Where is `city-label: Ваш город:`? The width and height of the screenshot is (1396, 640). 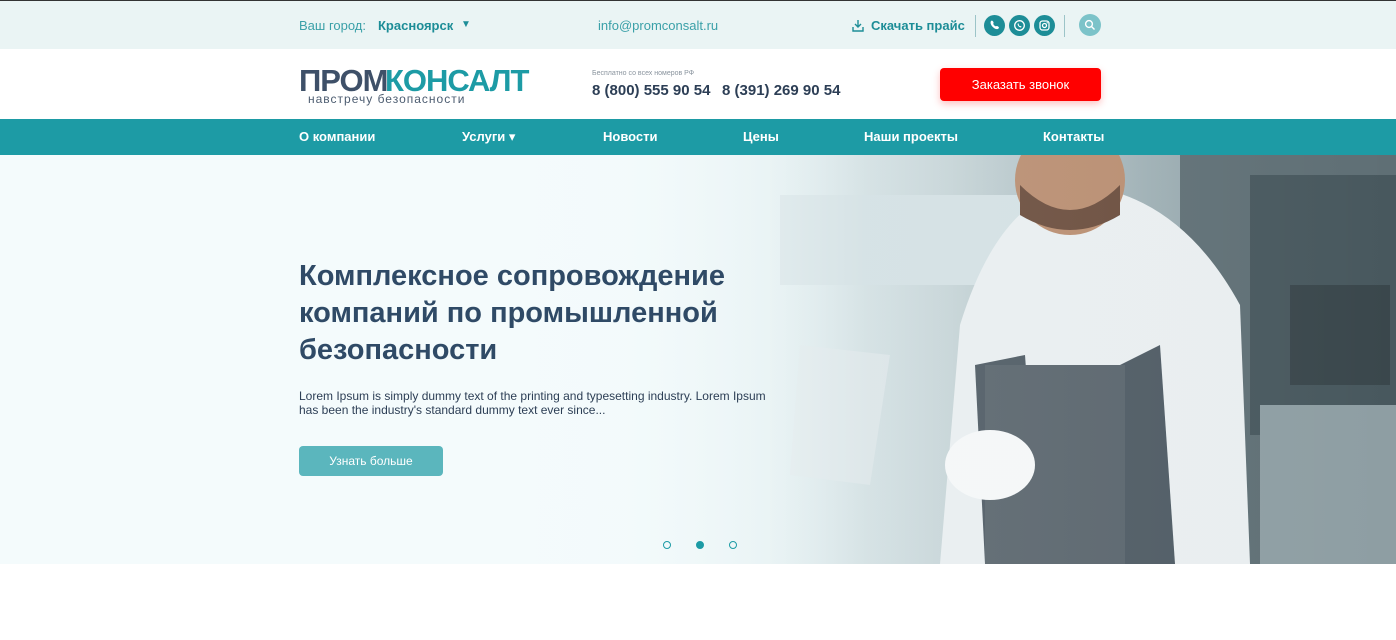 city-label: Ваш город: is located at coordinates (332, 25).